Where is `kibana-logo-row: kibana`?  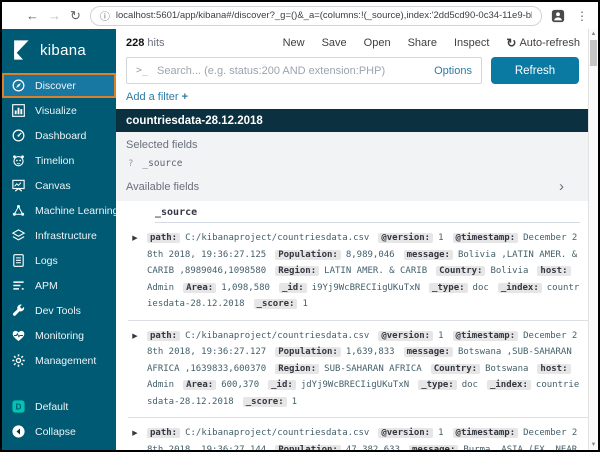
kibana-logo-row: kibana is located at coordinates (59, 53).